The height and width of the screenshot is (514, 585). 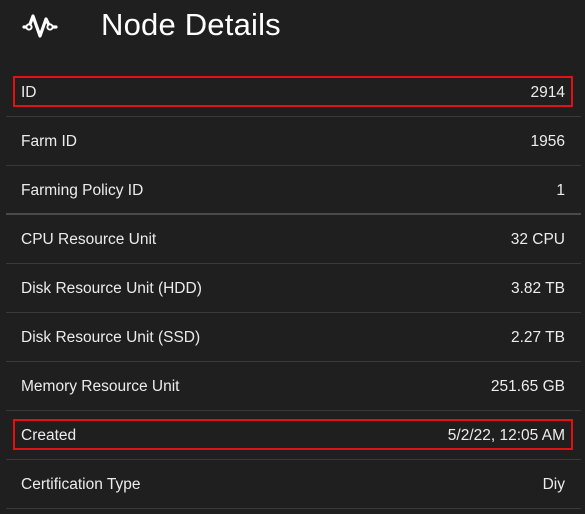 I want to click on detail-value: 2.27 TB, so click(x=537, y=337).